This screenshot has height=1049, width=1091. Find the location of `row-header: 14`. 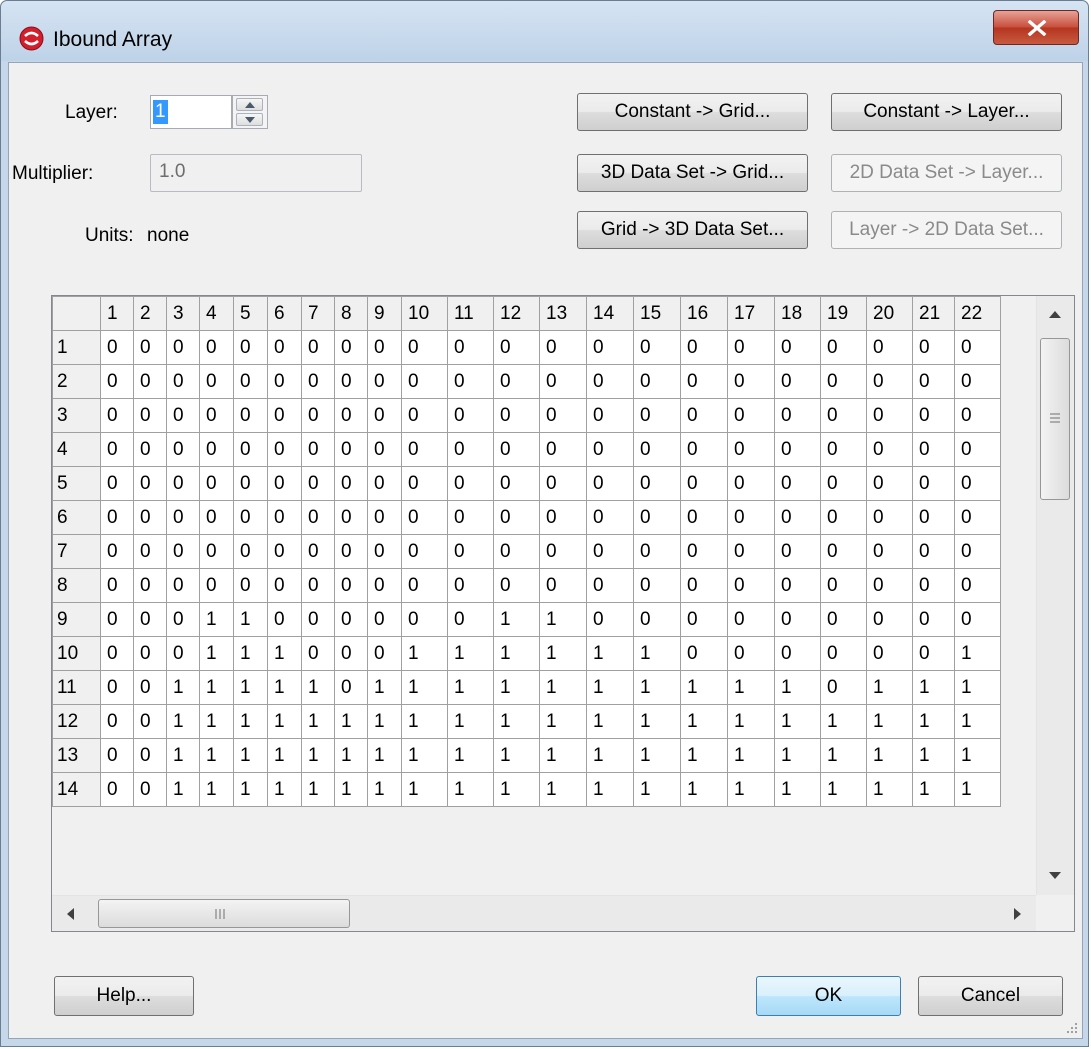

row-header: 14 is located at coordinates (76, 789).